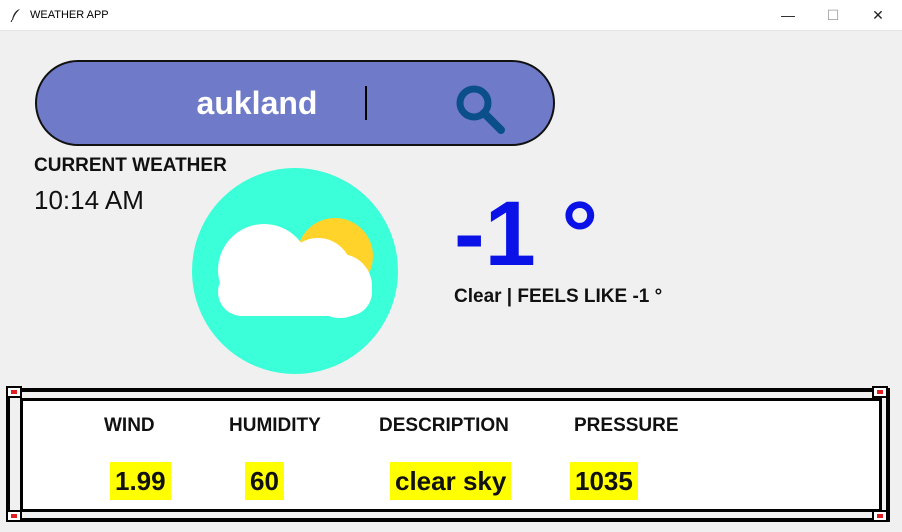 This screenshot has height=532, width=902. Describe the element at coordinates (526, 234) in the screenshot. I see `temperature-value: -1 °` at that location.